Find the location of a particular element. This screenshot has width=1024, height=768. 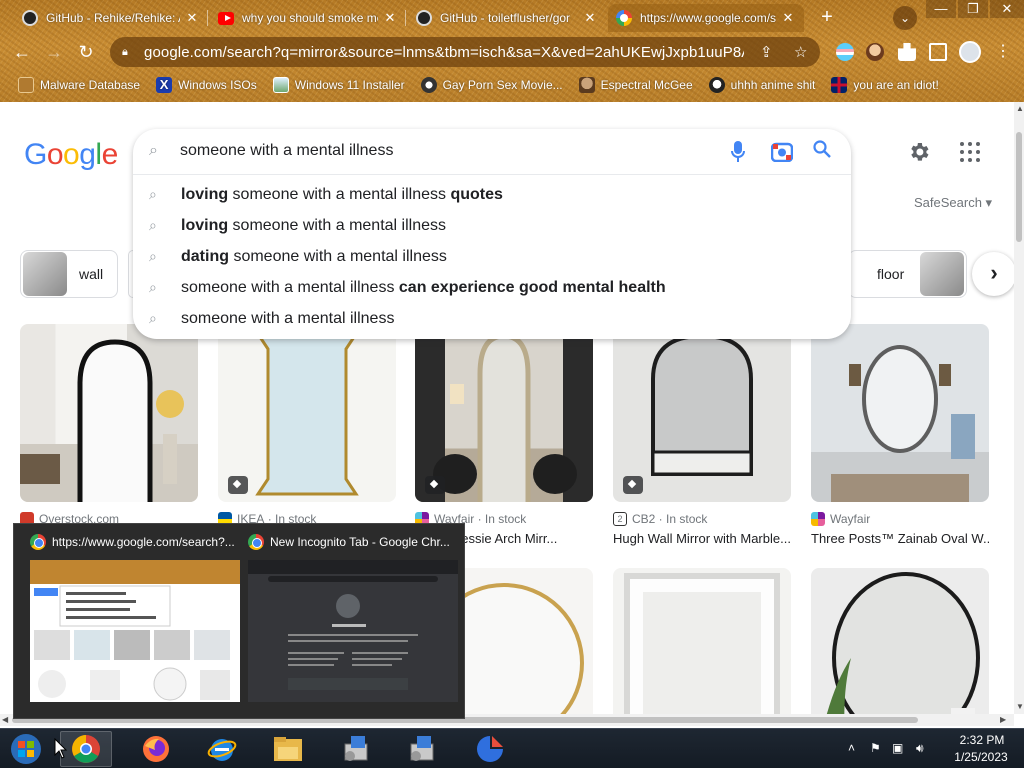

bookmark-windows-isos: X Windows ISOs is located at coordinates (206, 85).